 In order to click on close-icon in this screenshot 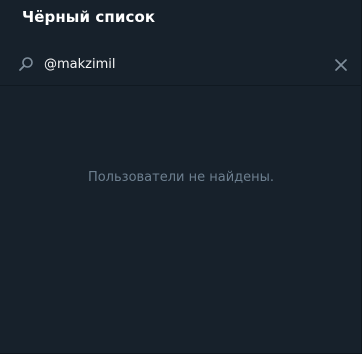, I will do `click(341, 65)`.